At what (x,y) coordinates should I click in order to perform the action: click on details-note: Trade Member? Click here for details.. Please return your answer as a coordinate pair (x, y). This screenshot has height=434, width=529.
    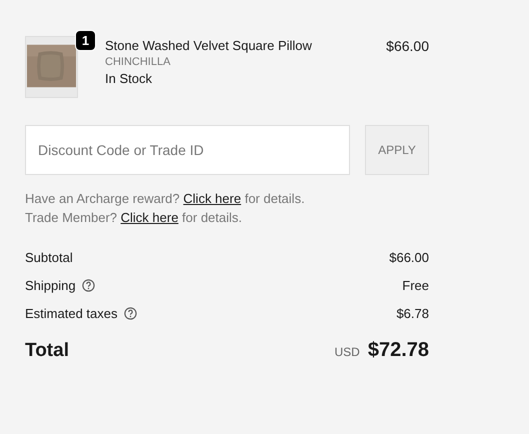
    Looking at the image, I should click on (134, 217).